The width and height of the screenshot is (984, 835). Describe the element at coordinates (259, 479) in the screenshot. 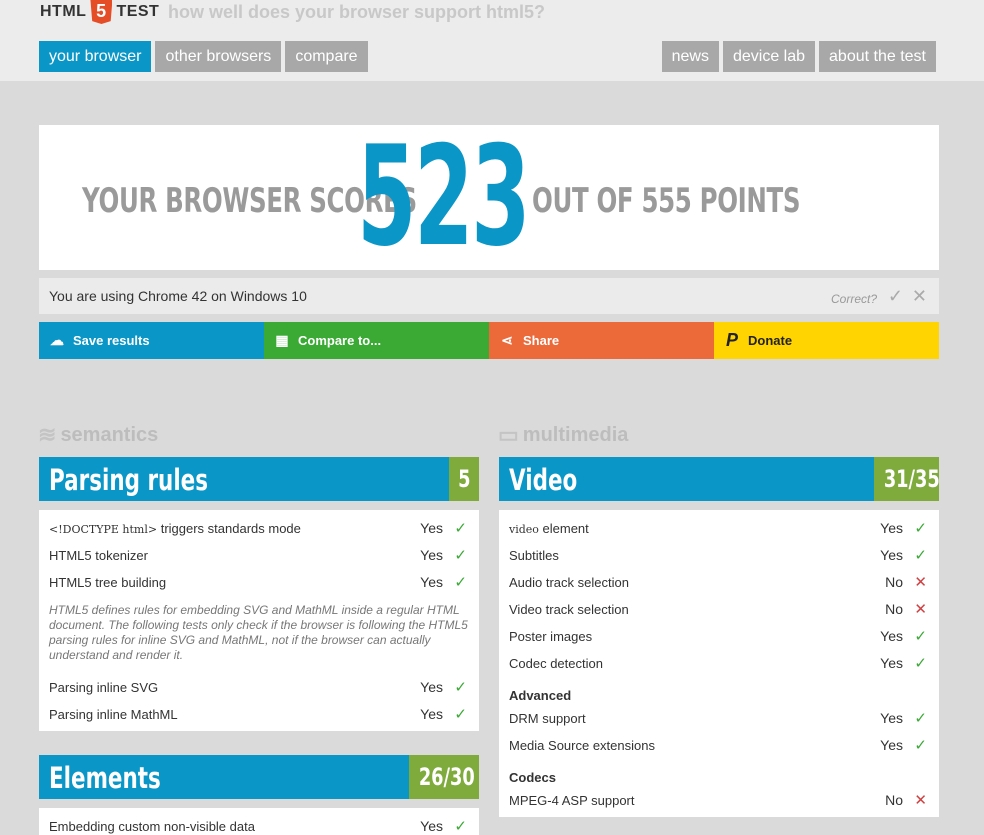

I see `section-header: Parsing rules 5` at that location.